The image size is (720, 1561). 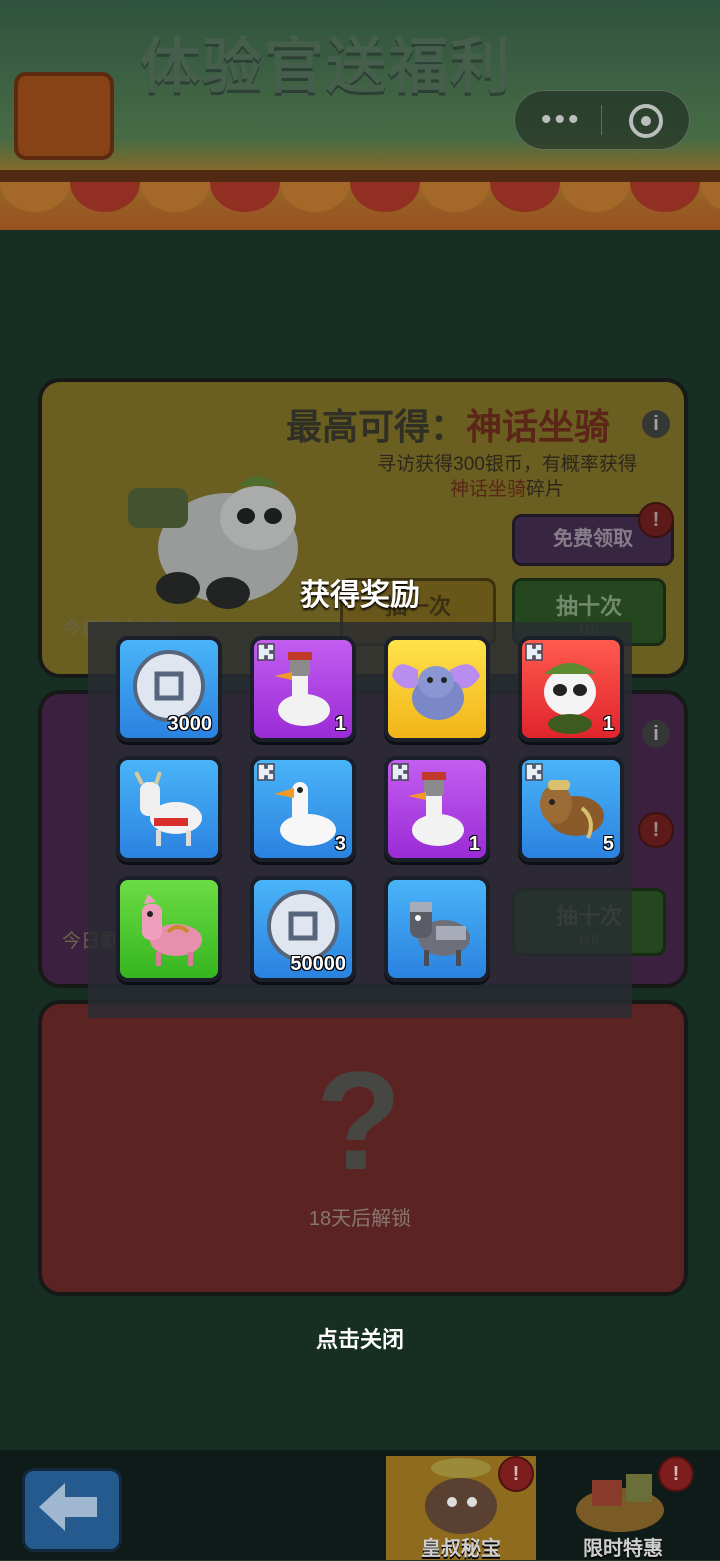 What do you see at coordinates (608, 844) in the screenshot?
I see `reward-quantity: 5` at bounding box center [608, 844].